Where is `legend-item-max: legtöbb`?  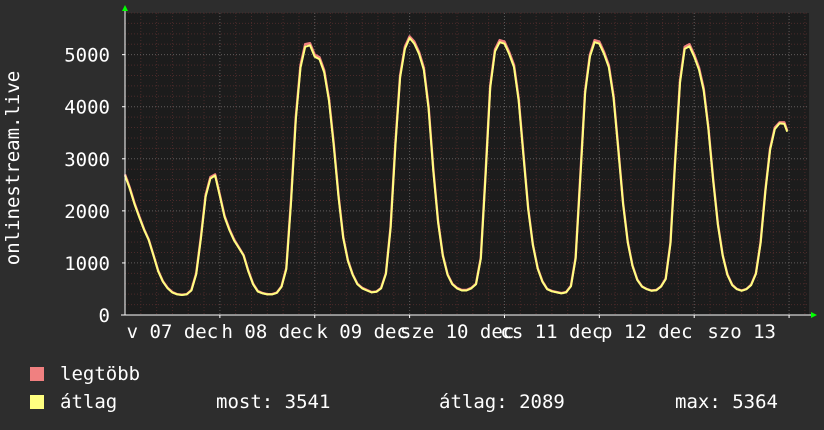
legend-item-max: legtöbb is located at coordinates (85, 374).